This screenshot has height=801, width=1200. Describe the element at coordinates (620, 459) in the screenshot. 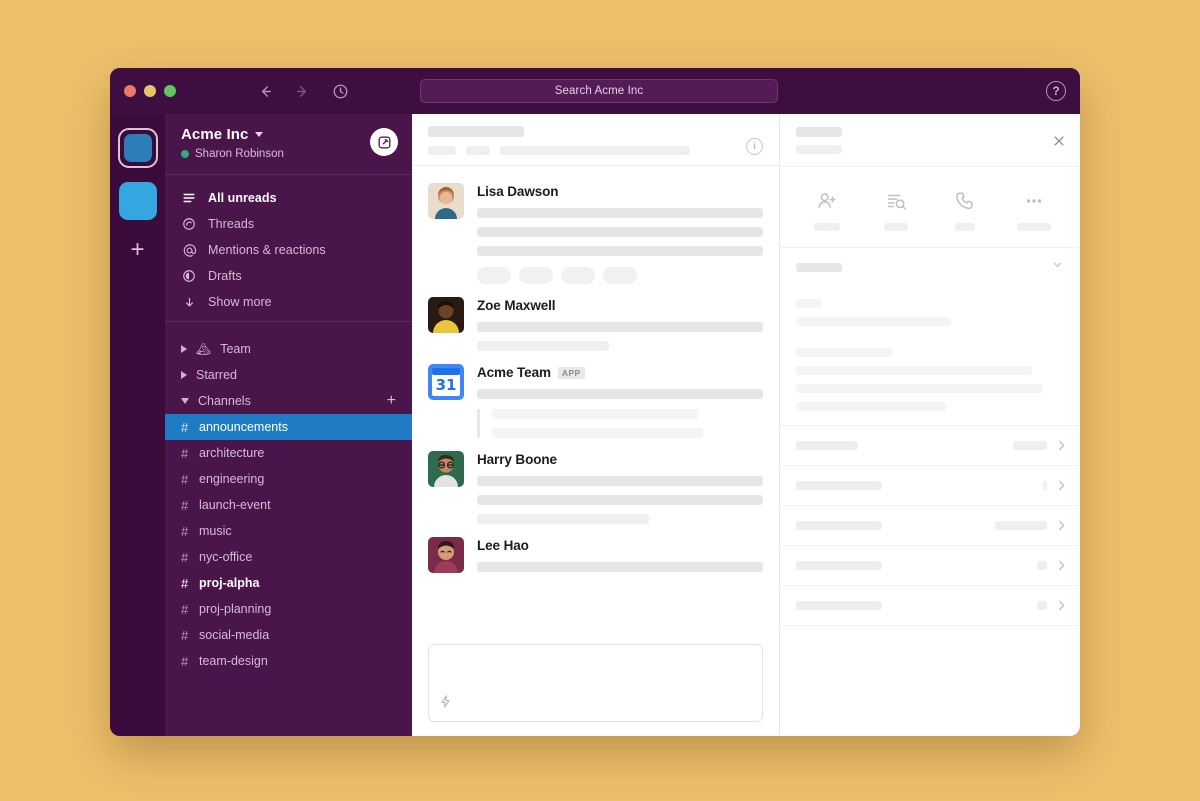

I see `message-author: Harry Boone` at that location.